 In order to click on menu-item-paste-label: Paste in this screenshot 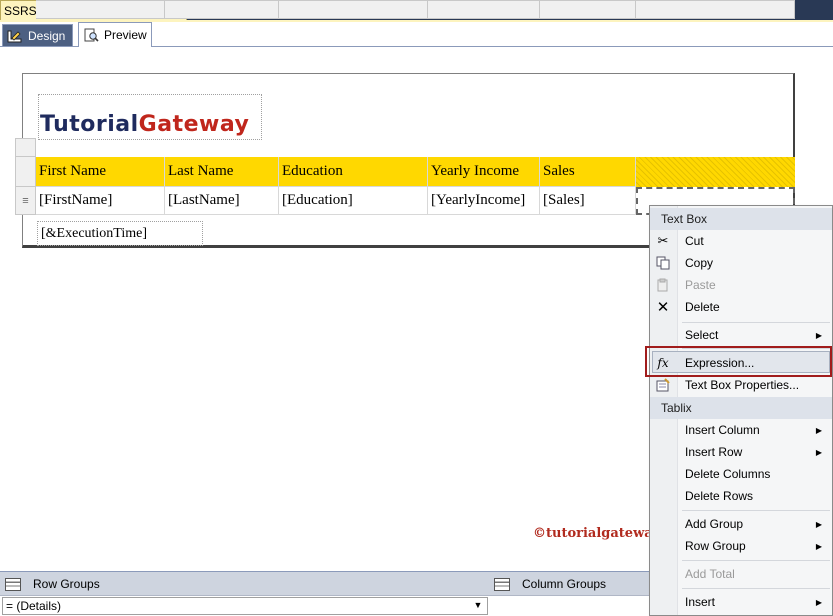, I will do `click(700, 285)`.